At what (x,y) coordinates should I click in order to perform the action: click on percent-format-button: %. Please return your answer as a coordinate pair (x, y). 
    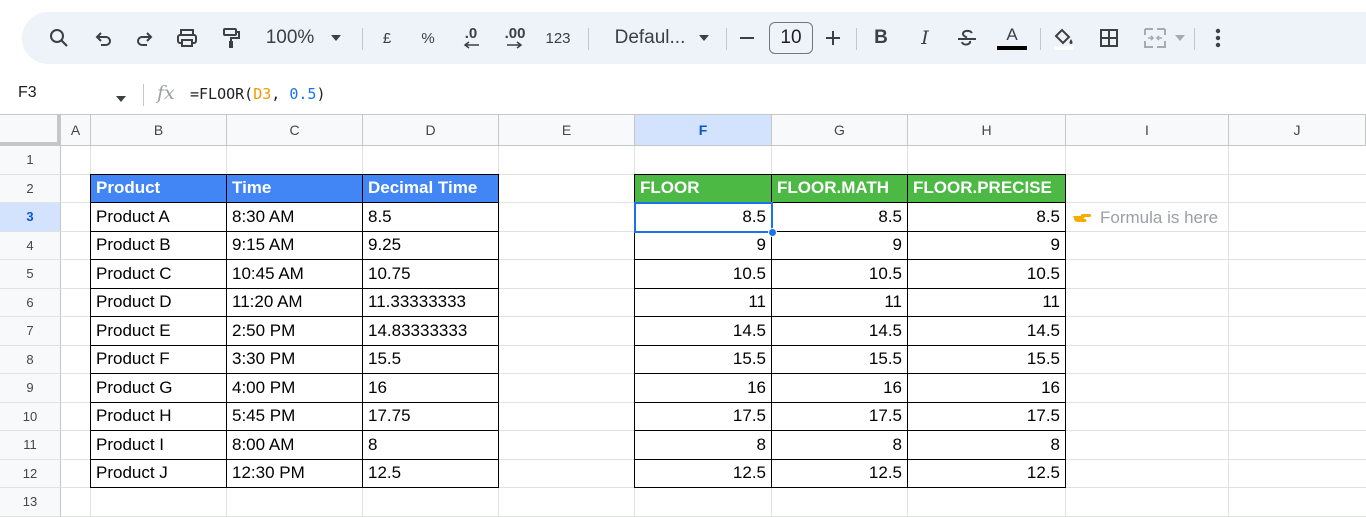
    Looking at the image, I should click on (428, 38).